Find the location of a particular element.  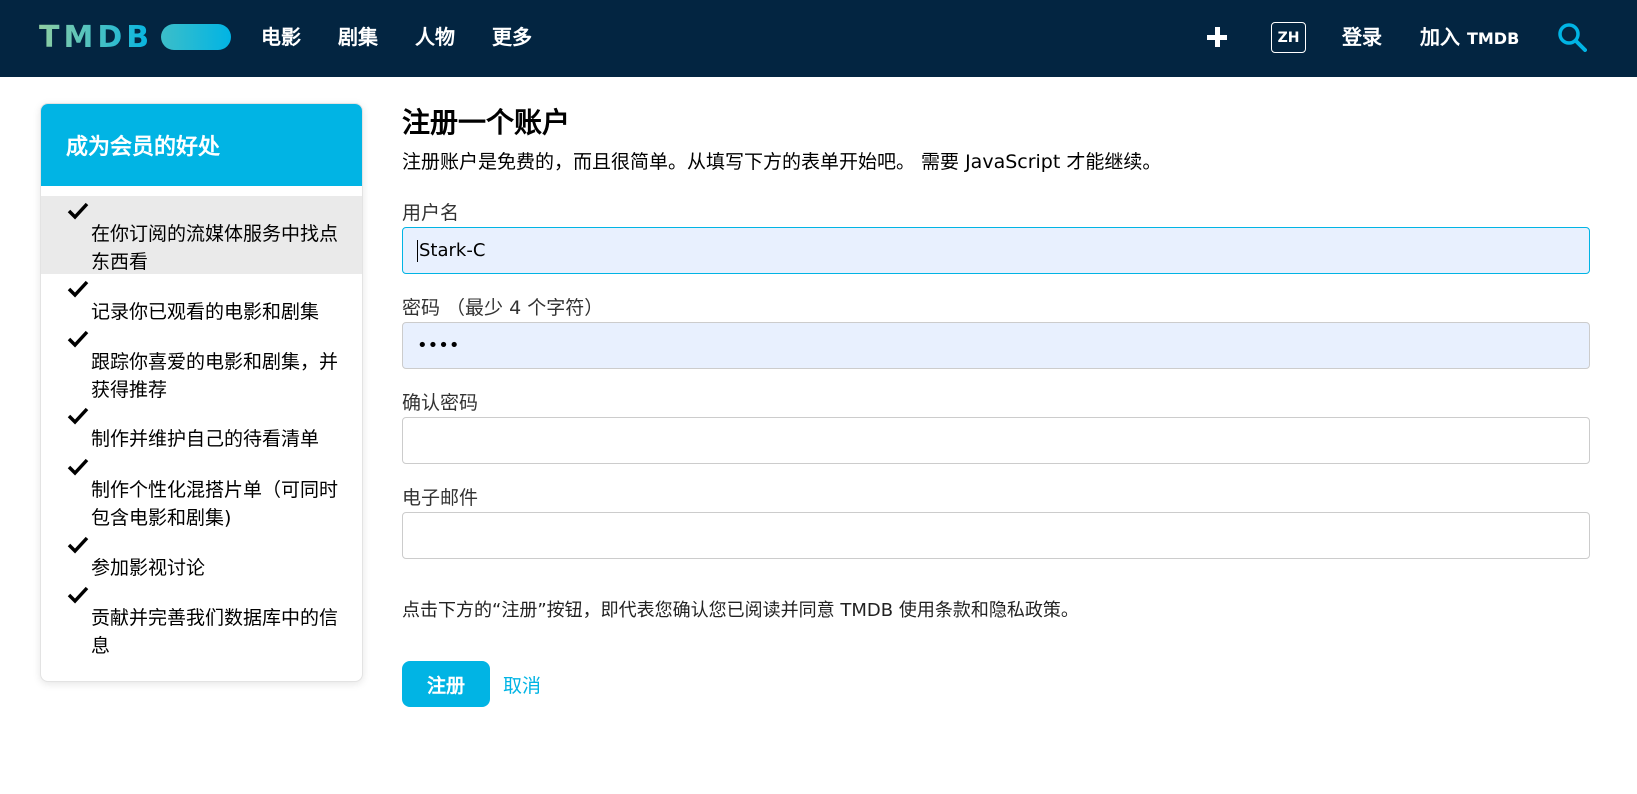

username-label: 用户名 is located at coordinates (431, 213).